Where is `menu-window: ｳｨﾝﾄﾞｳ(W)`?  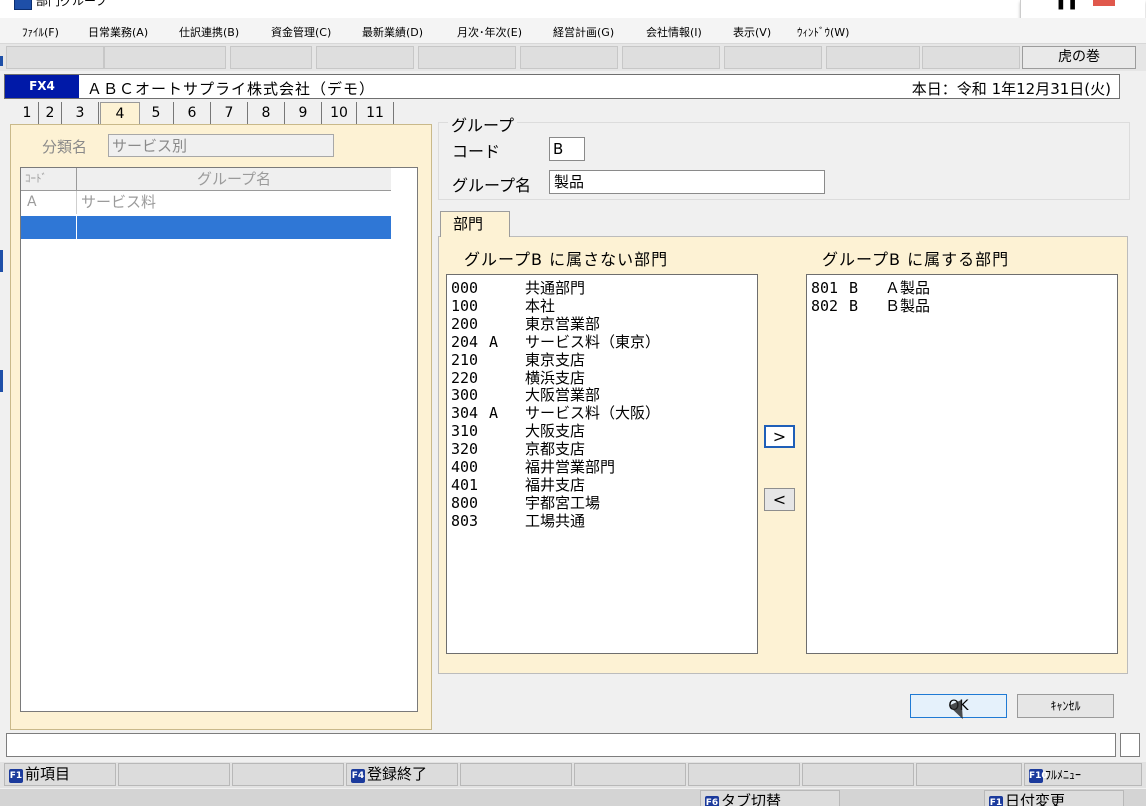
menu-window: ｳｨﾝﾄﾞｳ(W) is located at coordinates (823, 32).